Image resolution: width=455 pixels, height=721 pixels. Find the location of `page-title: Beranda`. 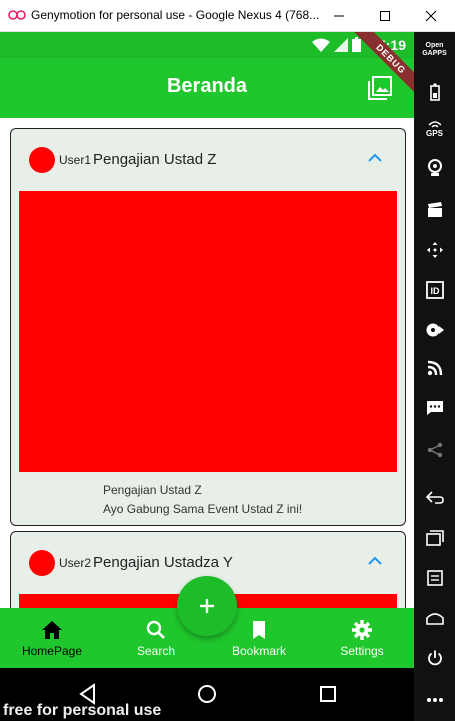

page-title: Beranda is located at coordinates (207, 86).